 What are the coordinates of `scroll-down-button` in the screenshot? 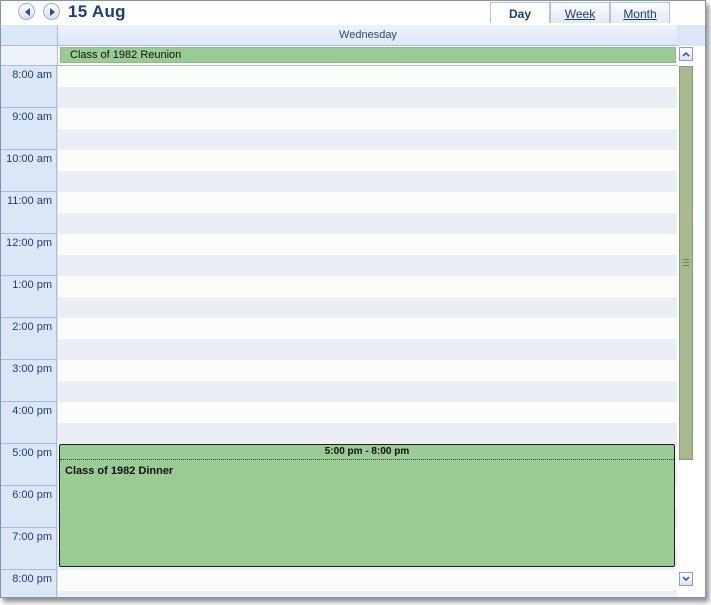 It's located at (686, 579).